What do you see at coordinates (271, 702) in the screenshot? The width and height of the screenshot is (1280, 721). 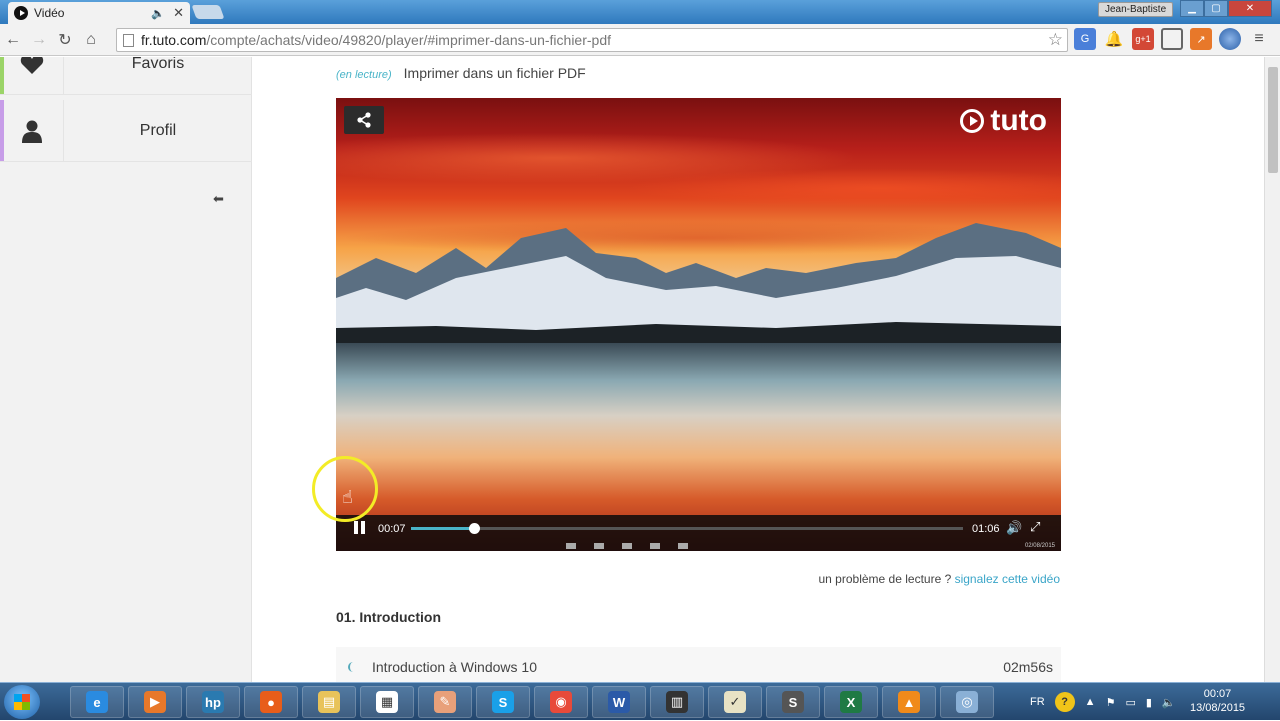 I see `taskbar-app-firefox: ●` at bounding box center [271, 702].